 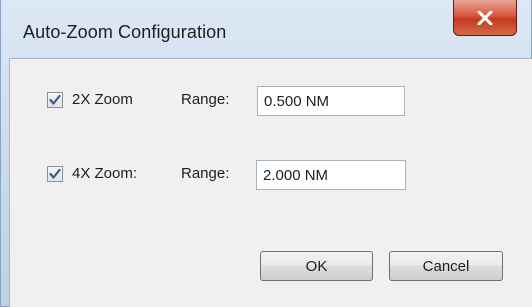 What do you see at coordinates (102, 99) in the screenshot?
I see `zoom-2x-label: 2X Zoom` at bounding box center [102, 99].